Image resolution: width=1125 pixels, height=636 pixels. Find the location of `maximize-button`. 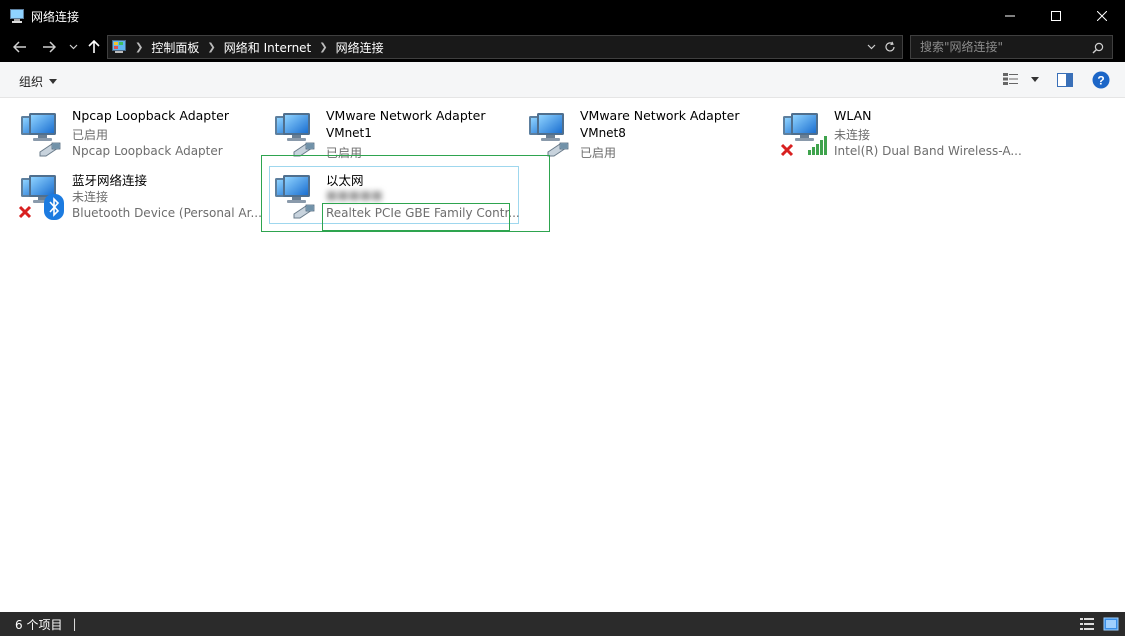

maximize-button is located at coordinates (1056, 16).